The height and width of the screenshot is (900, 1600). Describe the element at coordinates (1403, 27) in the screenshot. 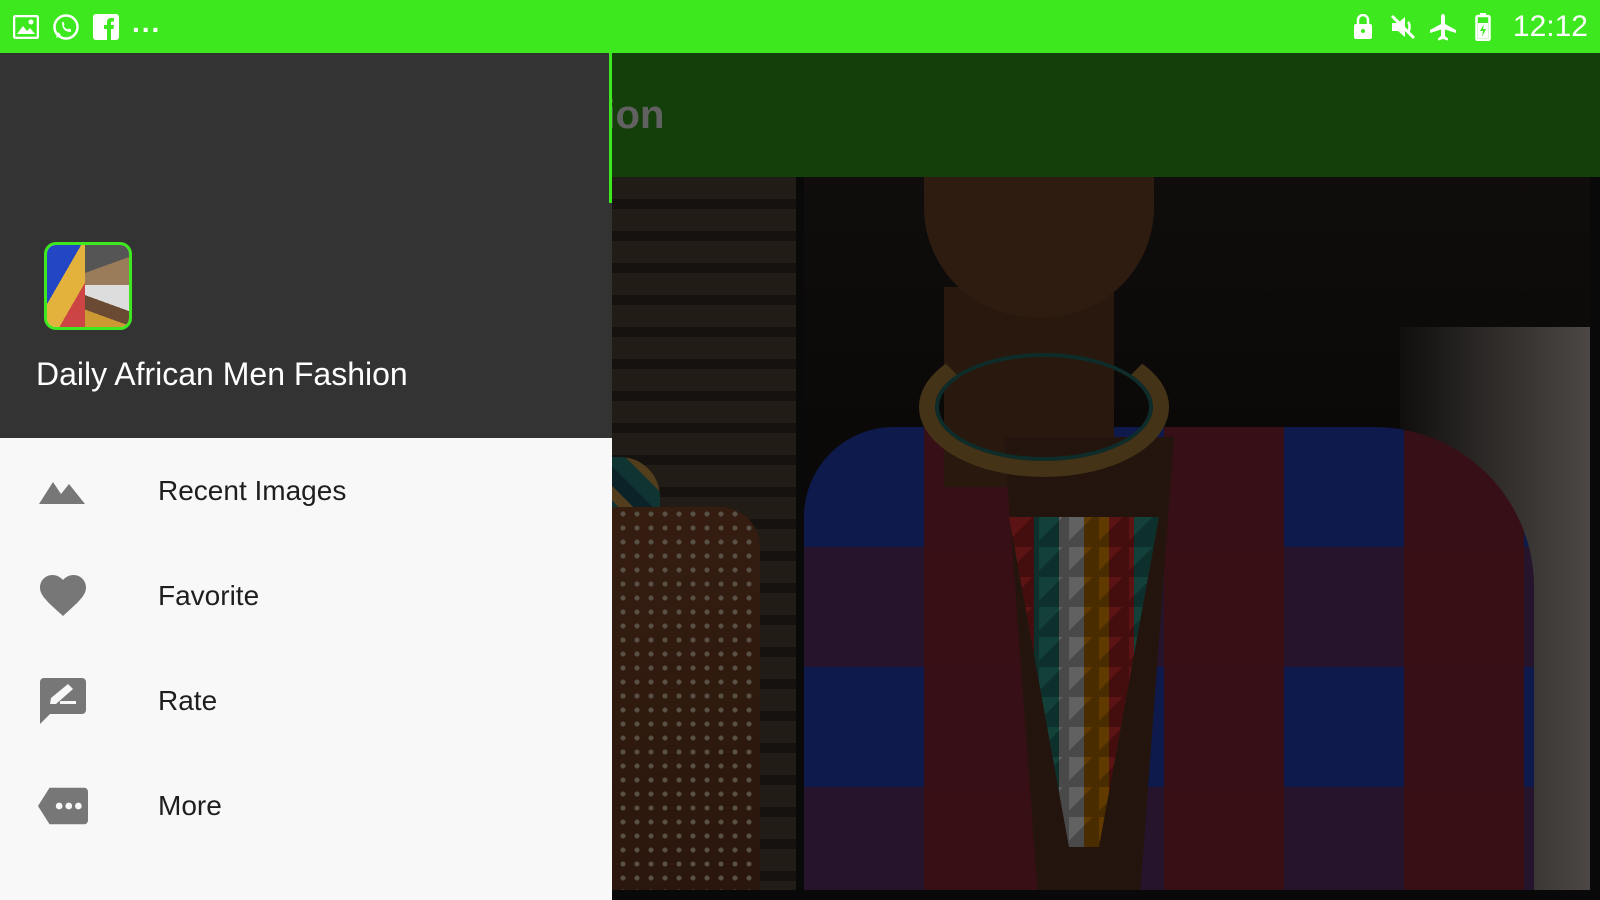

I see `mute-icon` at that location.